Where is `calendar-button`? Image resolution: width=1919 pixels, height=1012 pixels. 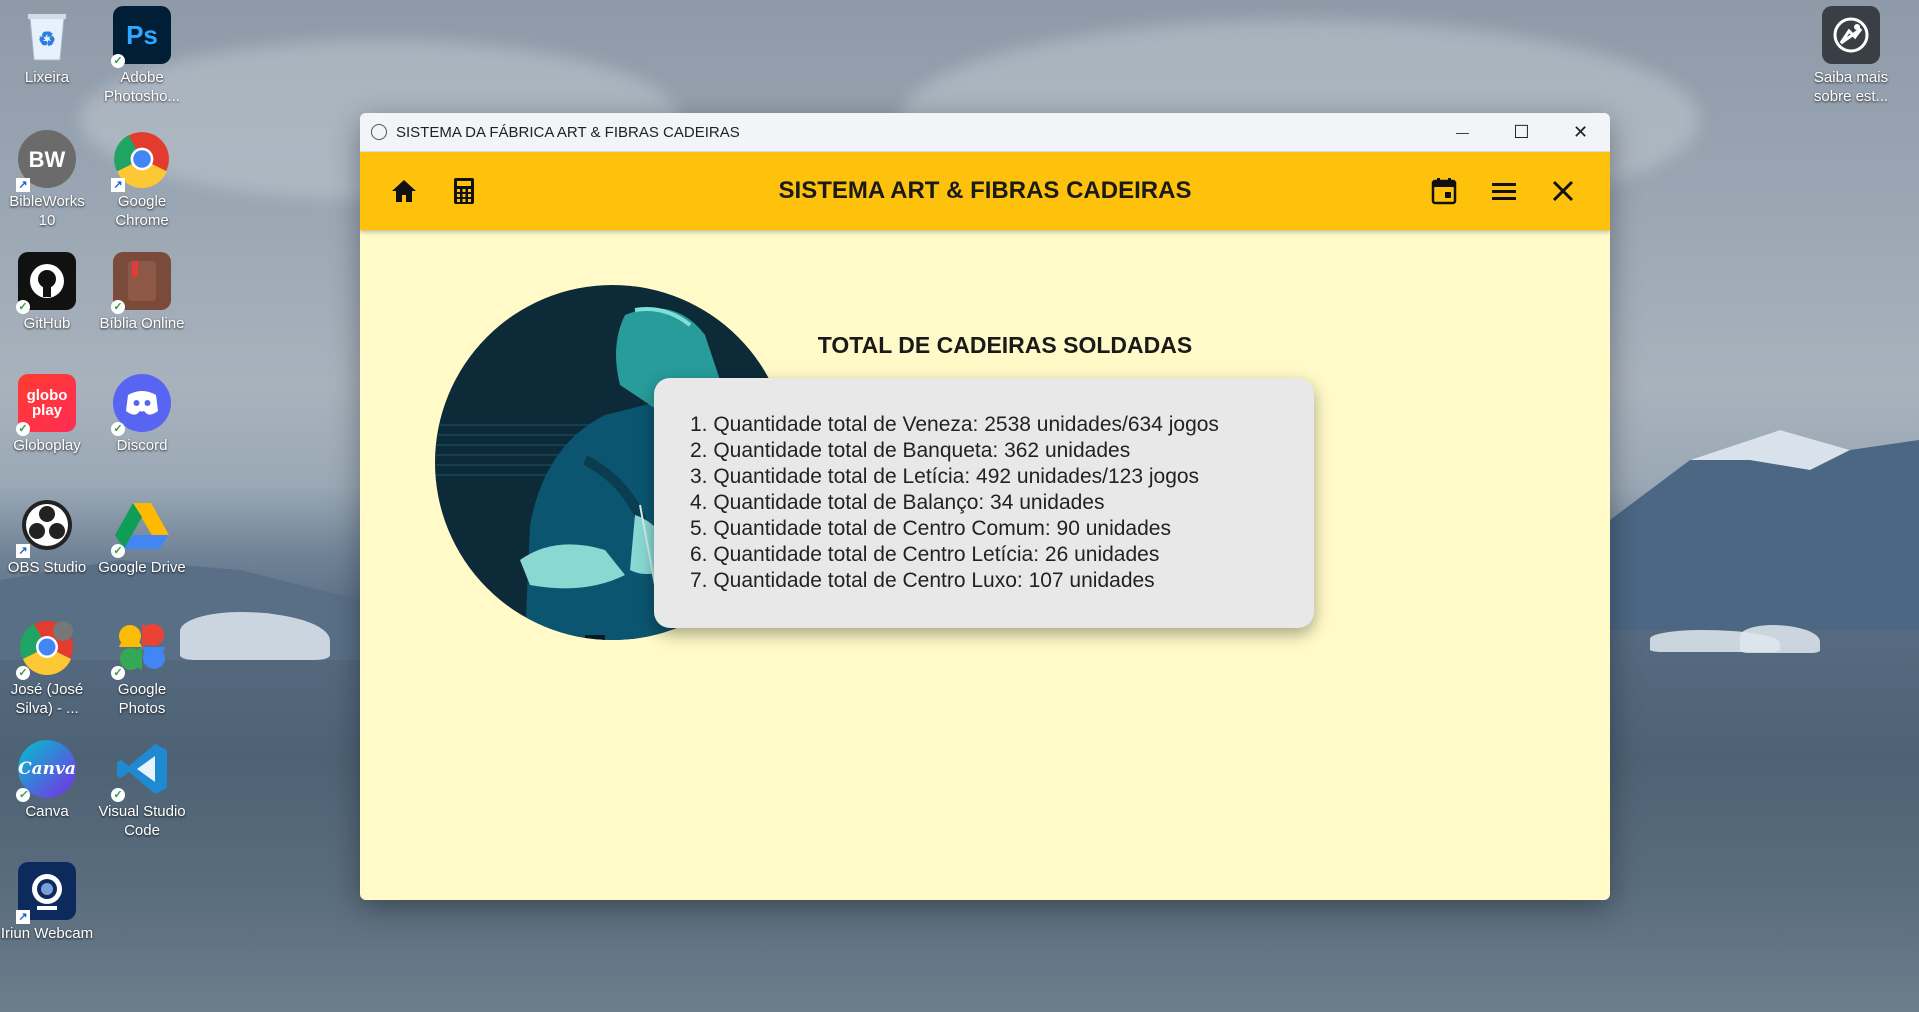 calendar-button is located at coordinates (1444, 191).